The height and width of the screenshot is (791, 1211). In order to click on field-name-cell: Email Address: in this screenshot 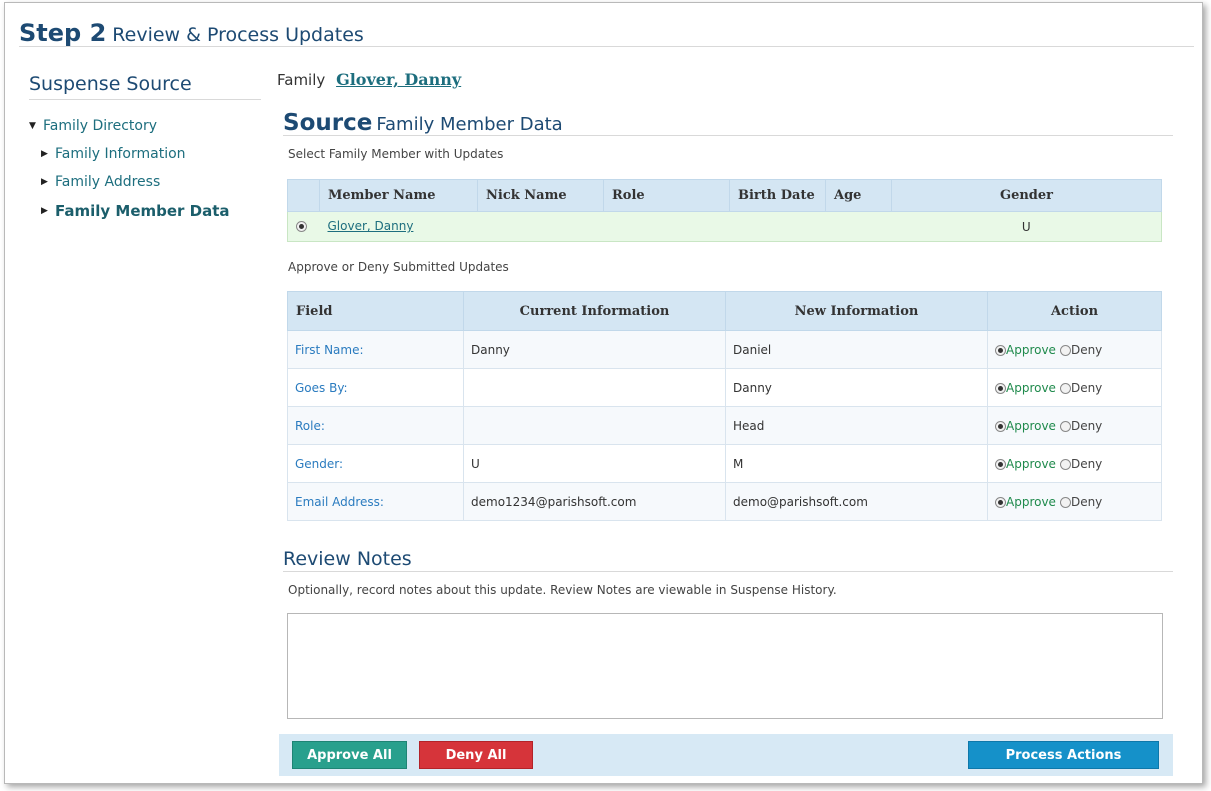, I will do `click(375, 501)`.